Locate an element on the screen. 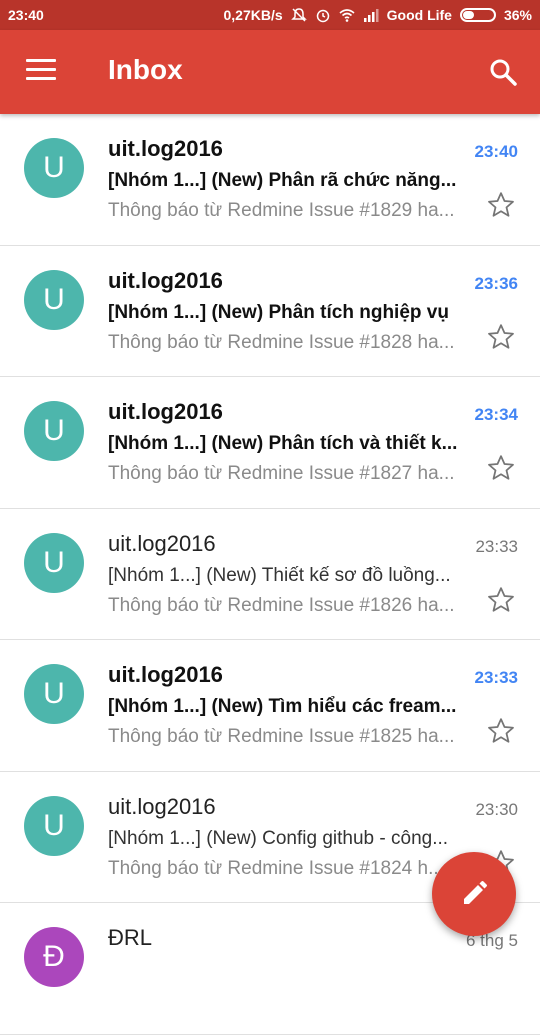 The width and height of the screenshot is (540, 1035). silent-icon is located at coordinates (298, 15).